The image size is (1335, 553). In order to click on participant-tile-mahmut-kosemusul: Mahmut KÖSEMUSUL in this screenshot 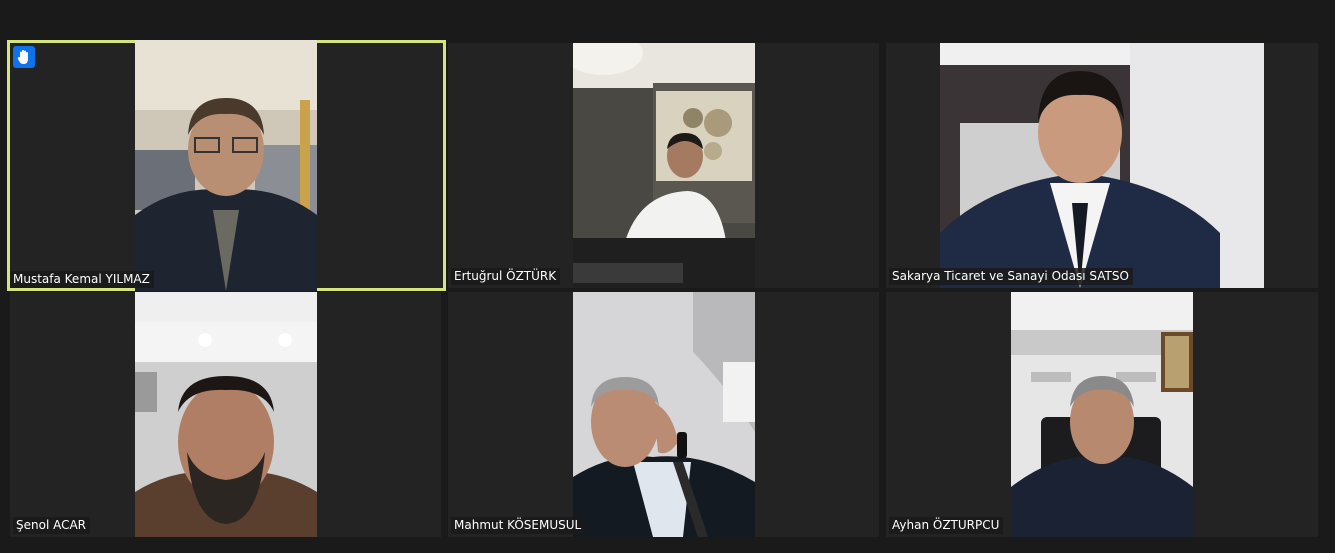, I will do `click(663, 414)`.